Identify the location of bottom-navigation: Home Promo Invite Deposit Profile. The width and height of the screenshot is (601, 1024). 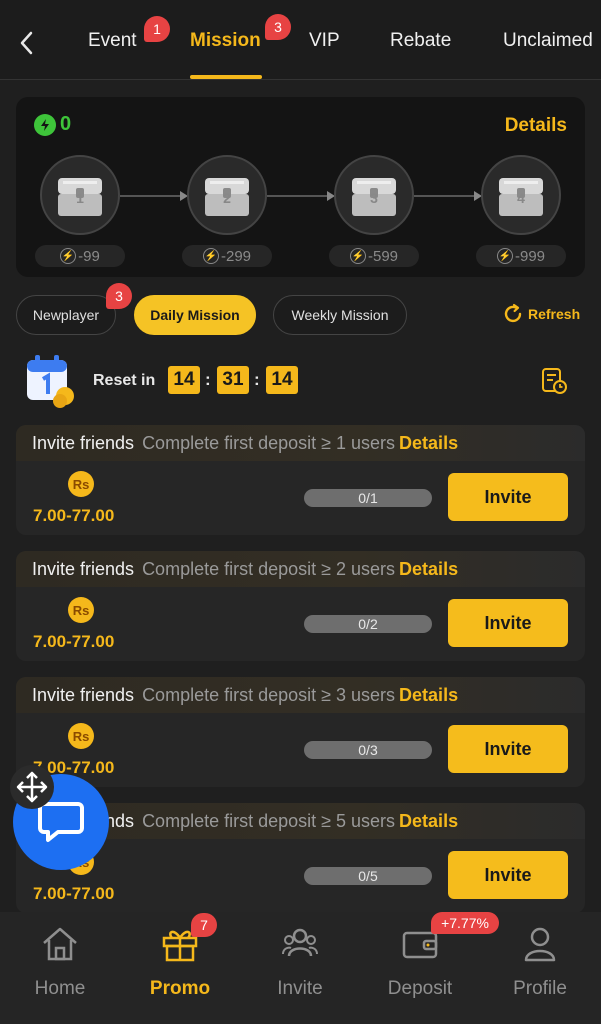
(300, 968).